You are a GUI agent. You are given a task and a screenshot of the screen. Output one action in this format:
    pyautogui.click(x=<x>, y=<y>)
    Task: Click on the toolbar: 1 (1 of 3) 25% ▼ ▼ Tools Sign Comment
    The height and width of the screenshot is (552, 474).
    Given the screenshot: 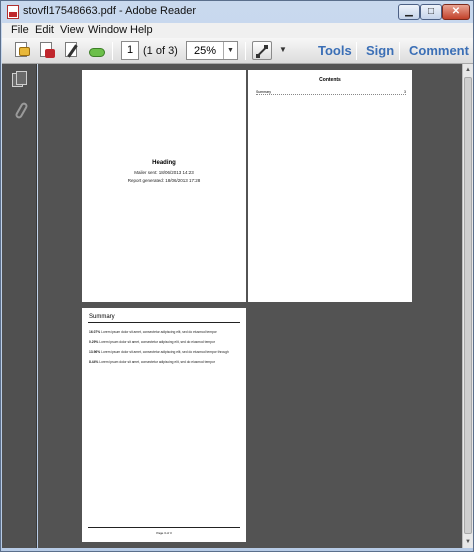 What is the action you would take?
    pyautogui.click(x=237, y=51)
    